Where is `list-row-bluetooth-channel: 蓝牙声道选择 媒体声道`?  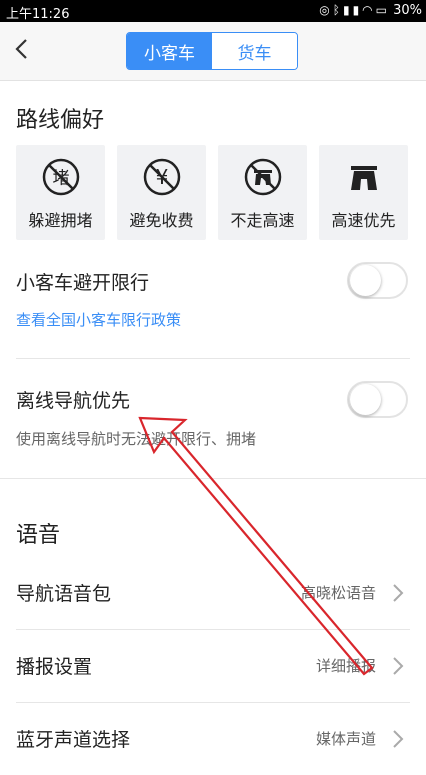
list-row-bluetooth-channel: 蓝牙声道选择 媒体声道 is located at coordinates (213, 739).